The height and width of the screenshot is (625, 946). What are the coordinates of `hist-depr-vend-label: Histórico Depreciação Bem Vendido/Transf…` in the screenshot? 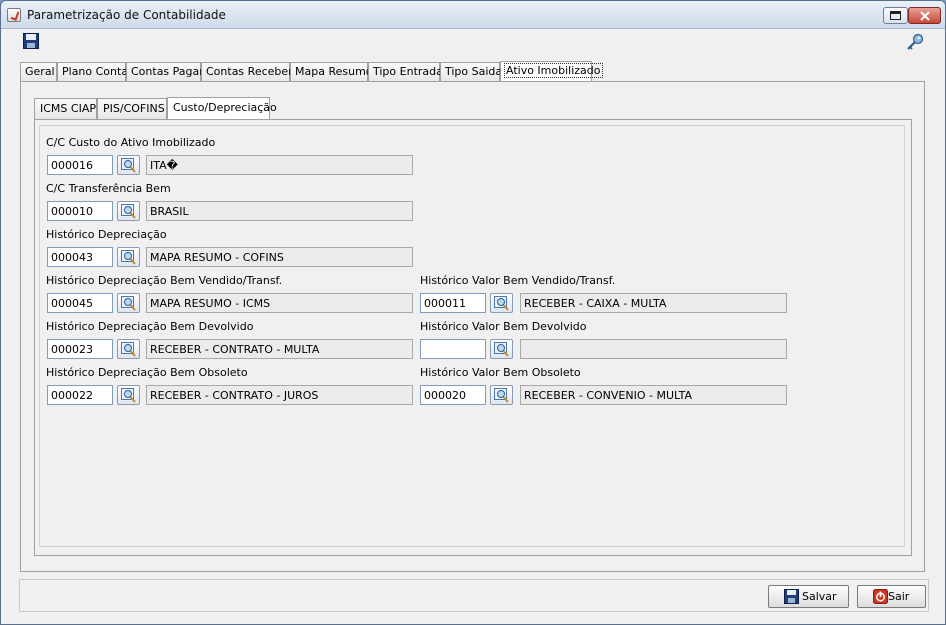 It's located at (164, 280).